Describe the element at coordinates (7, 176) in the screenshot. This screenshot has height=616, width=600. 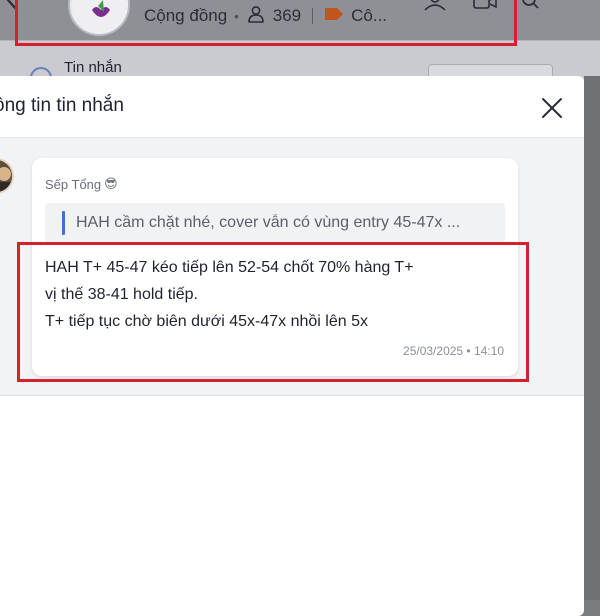
I see `sender-avatar` at that location.